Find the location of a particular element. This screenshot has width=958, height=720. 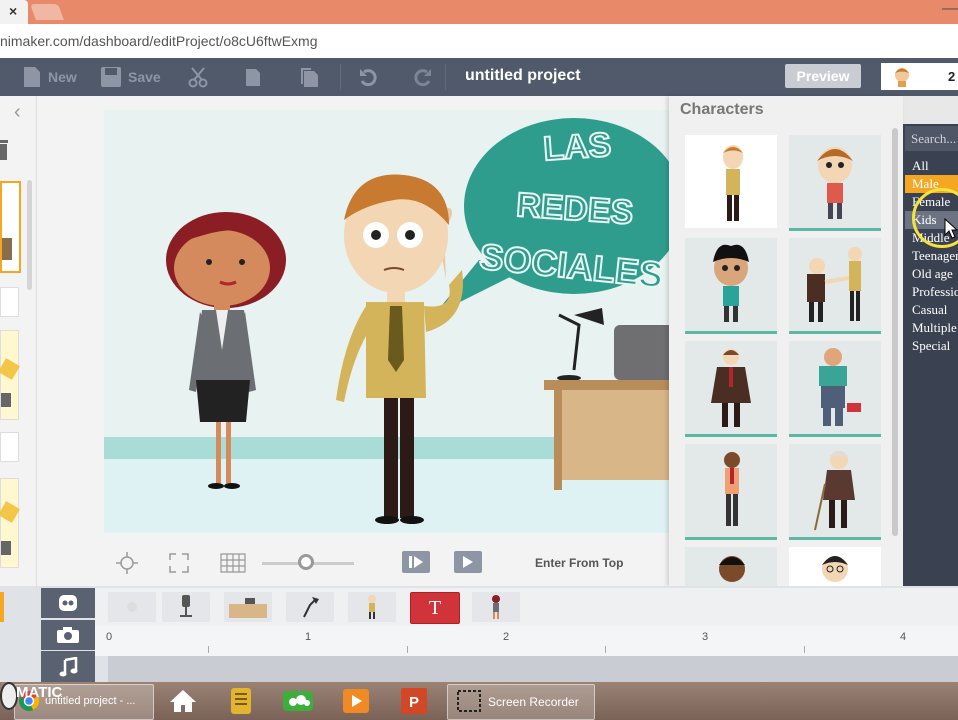

preview-button: Preview is located at coordinates (823, 76).